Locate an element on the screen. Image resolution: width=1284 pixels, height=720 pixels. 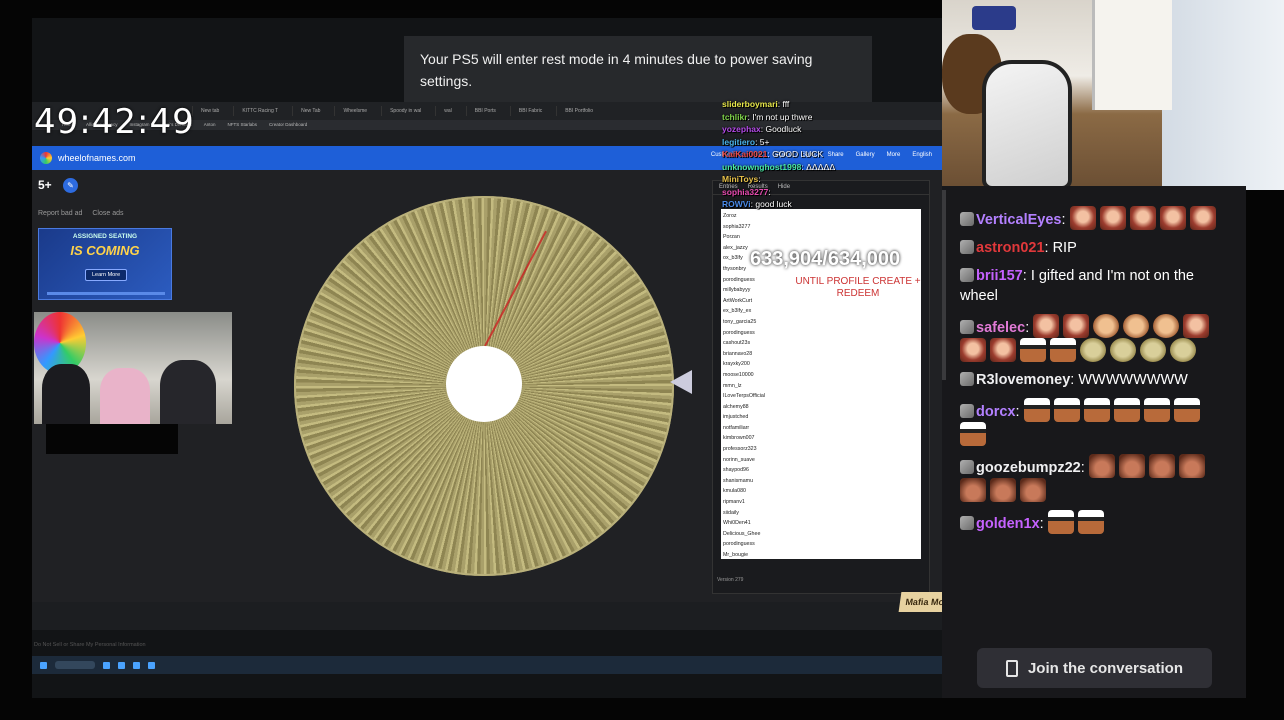
ad-learn-more-button: Learn More is located at coordinates (106, 275).